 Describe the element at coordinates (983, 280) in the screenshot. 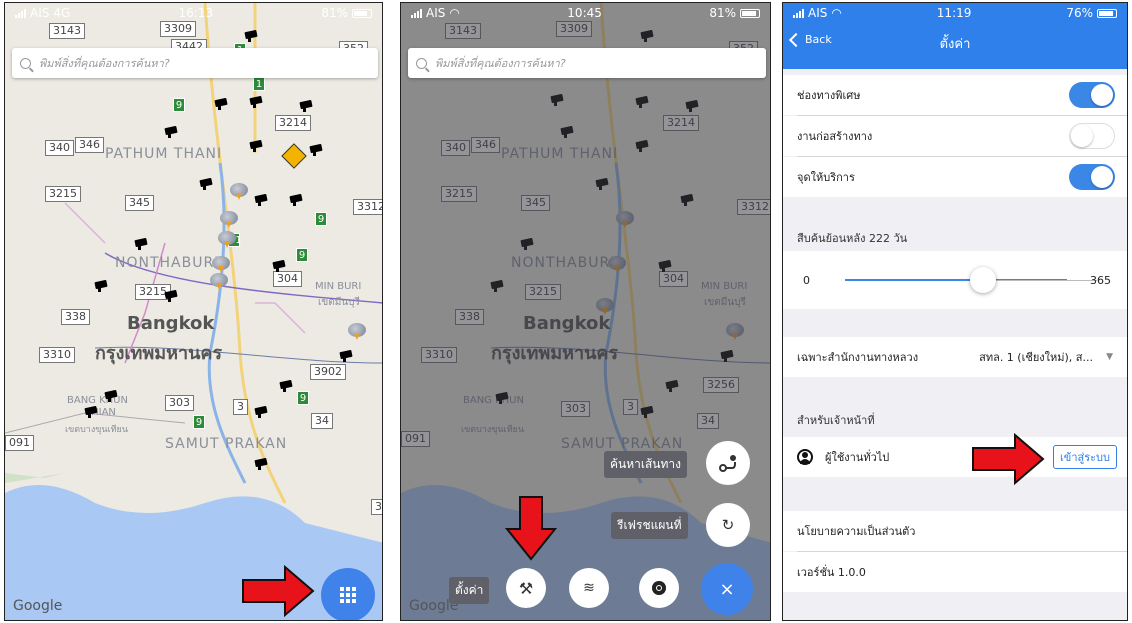

I see `slider-thumb` at that location.